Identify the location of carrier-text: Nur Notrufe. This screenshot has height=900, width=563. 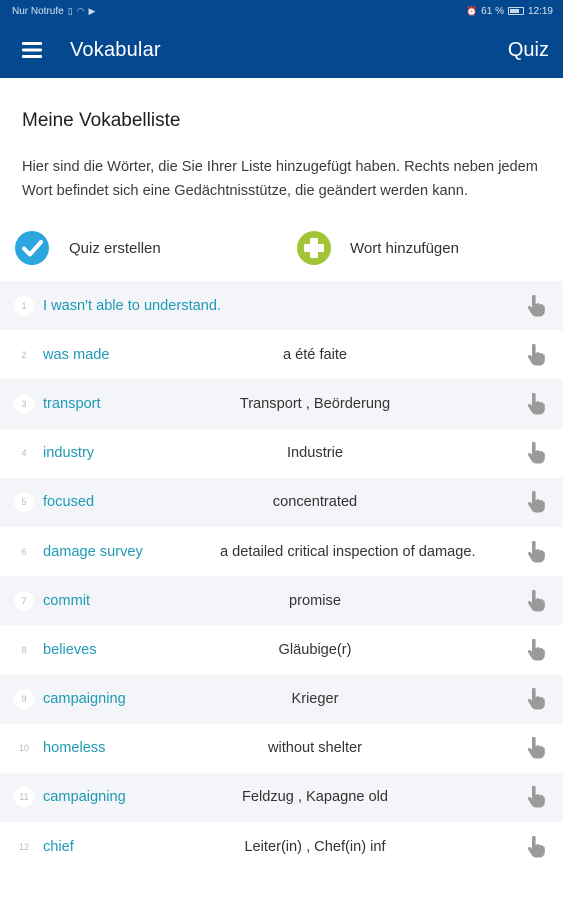
(38, 11).